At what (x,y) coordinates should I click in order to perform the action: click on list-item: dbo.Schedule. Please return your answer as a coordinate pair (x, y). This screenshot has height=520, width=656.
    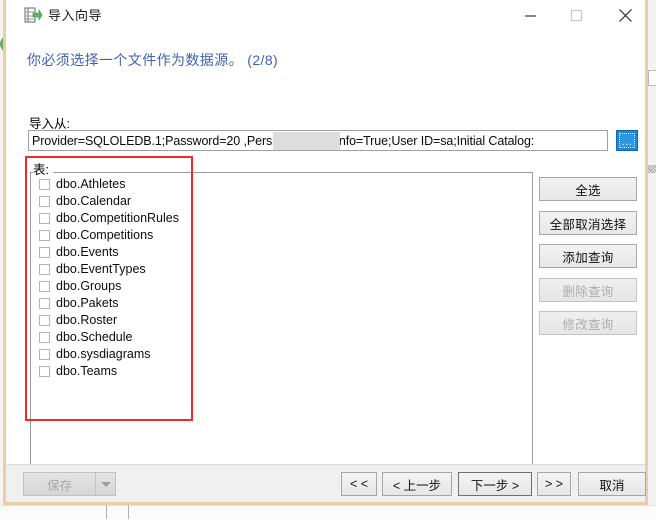
    Looking at the image, I should click on (283, 337).